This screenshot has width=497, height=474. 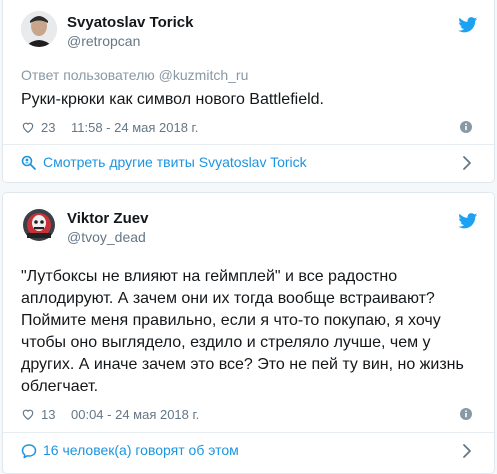 What do you see at coordinates (204, 75) in the screenshot?
I see `reply-mention: @kuzmitch_ru` at bounding box center [204, 75].